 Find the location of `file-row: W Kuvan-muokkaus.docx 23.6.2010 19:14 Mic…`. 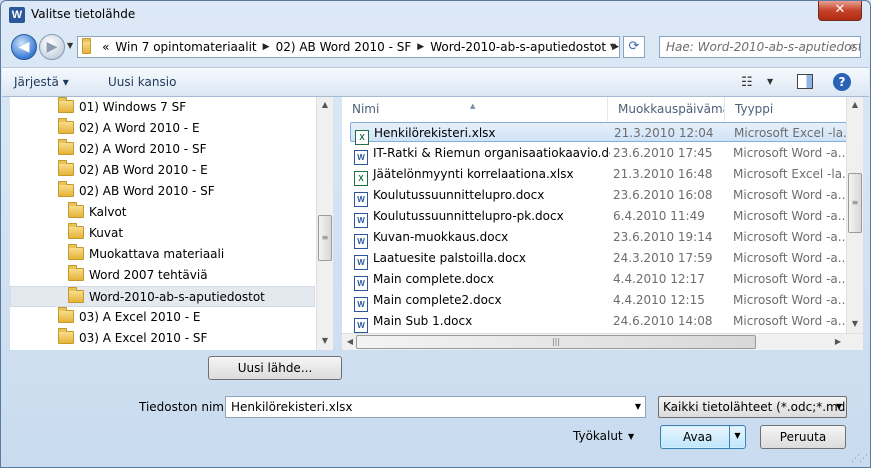

file-row: W Kuvan-muokkaus.docx 23.6.2010 19:14 Mic… is located at coordinates (598, 238).